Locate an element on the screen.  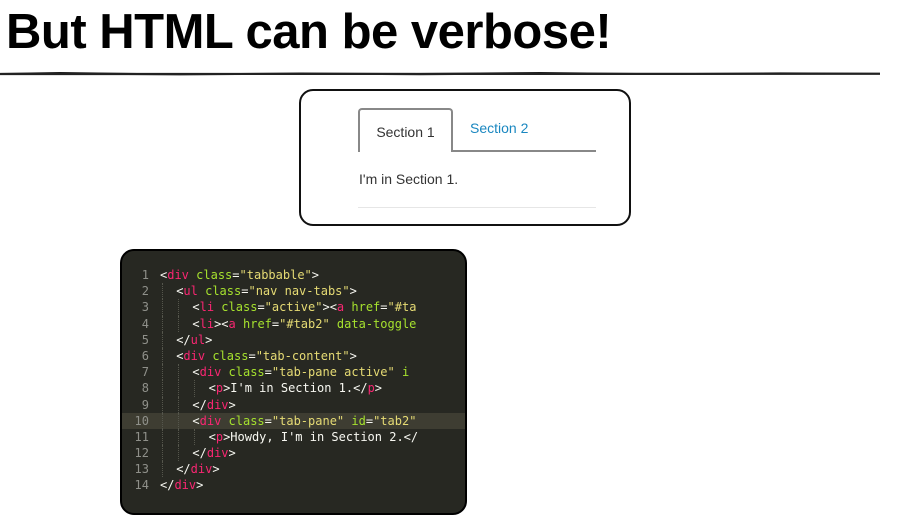
code-text: <div class="tab-pane active" i is located at coordinates (300, 372).